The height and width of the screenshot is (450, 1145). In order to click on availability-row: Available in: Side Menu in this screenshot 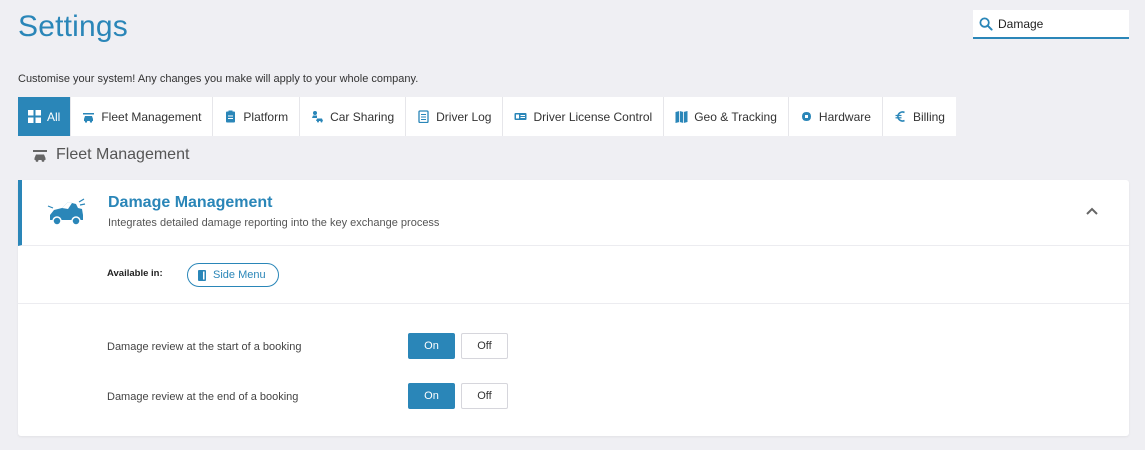, I will do `click(573, 275)`.